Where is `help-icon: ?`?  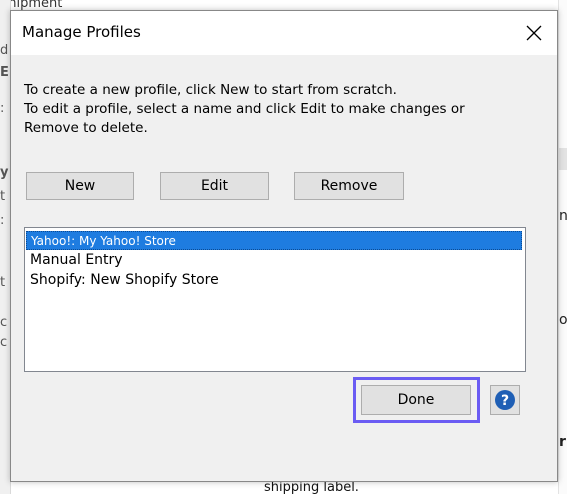
help-icon: ? is located at coordinates (505, 400).